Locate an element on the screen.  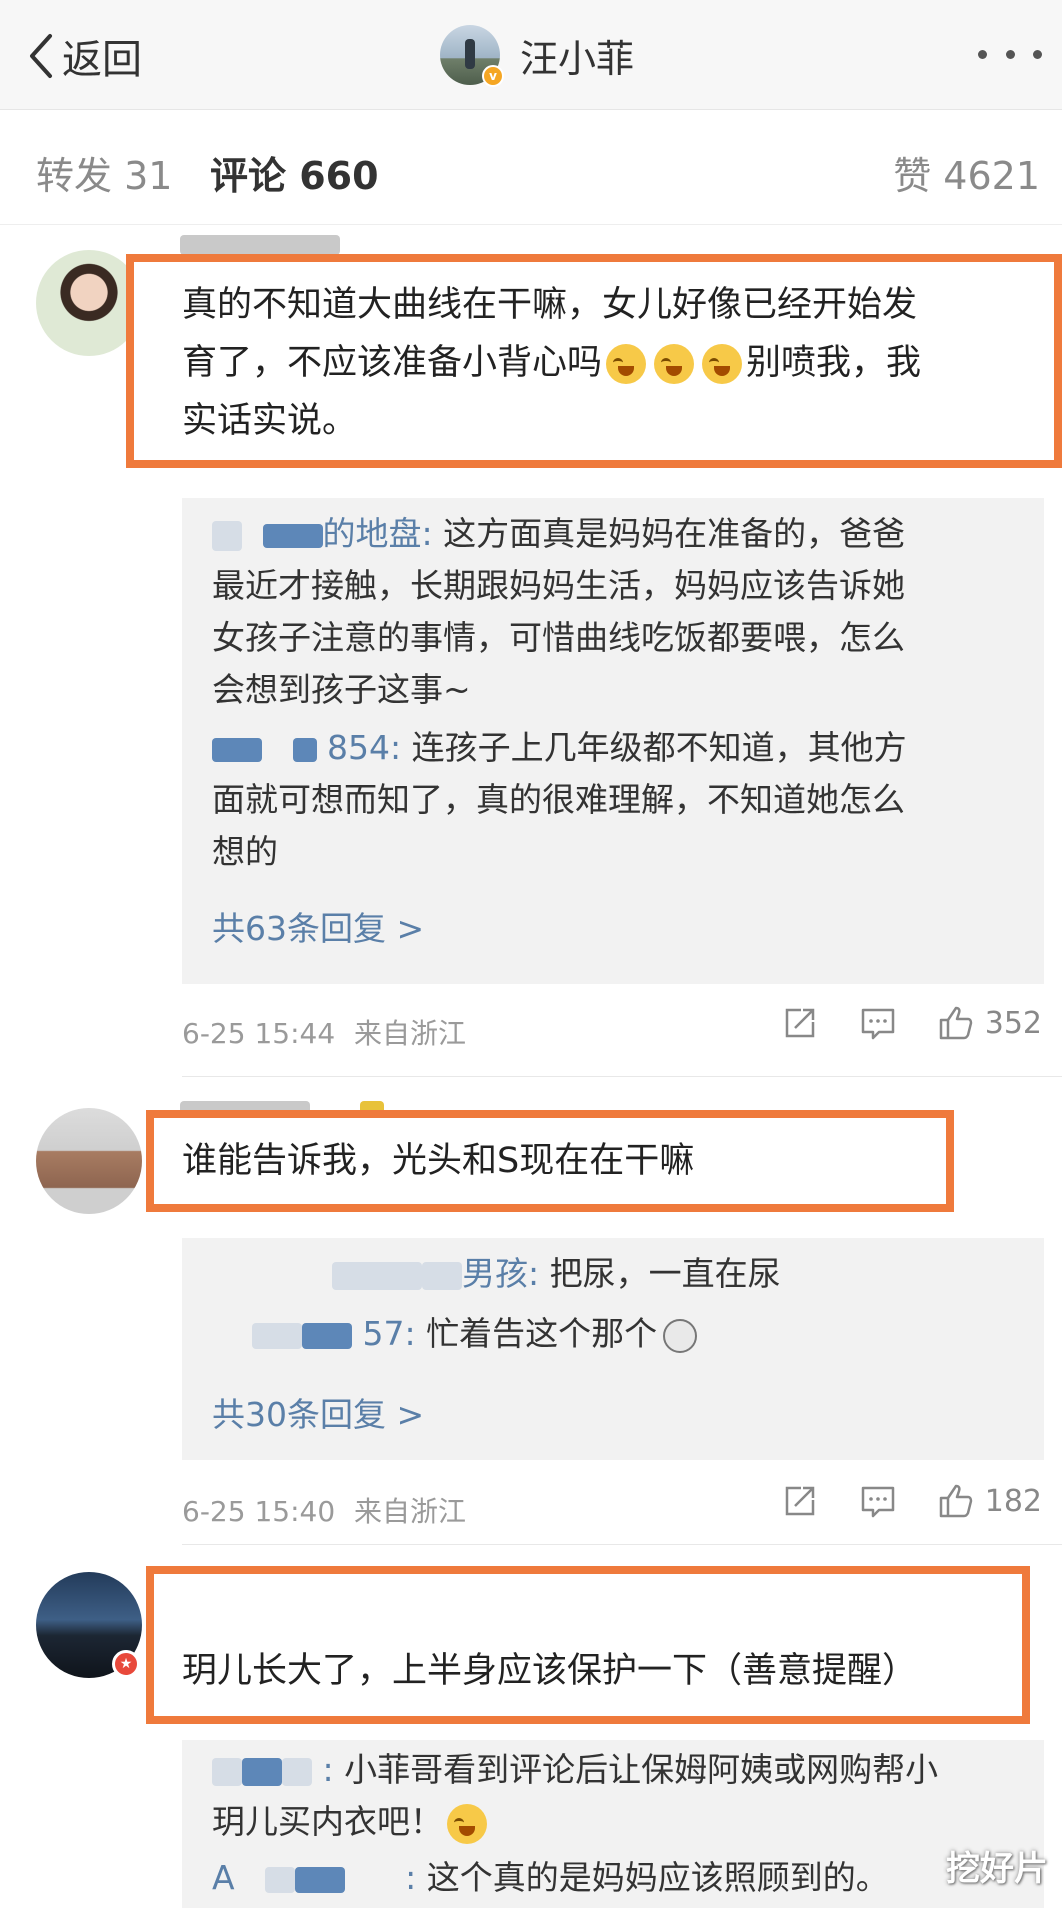
comment-text: 玥儿长大了，上半身应该保护一下（善意提醒） is located at coordinates (602, 1671).